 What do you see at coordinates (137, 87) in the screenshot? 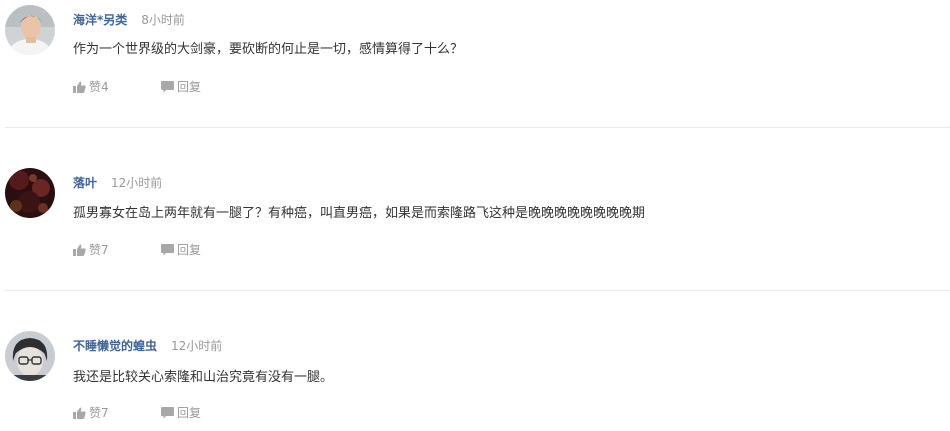
I see `comment-actions: 赞4 回复` at bounding box center [137, 87].